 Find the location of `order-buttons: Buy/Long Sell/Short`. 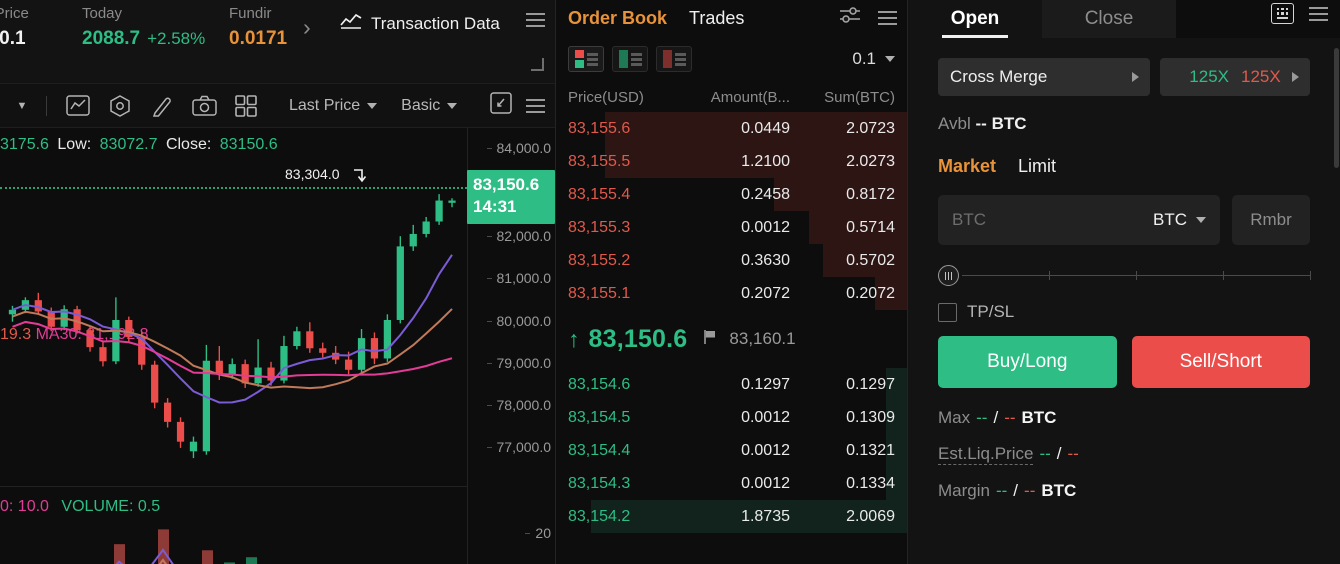

order-buttons: Buy/Long Sell/Short is located at coordinates (1124, 362).